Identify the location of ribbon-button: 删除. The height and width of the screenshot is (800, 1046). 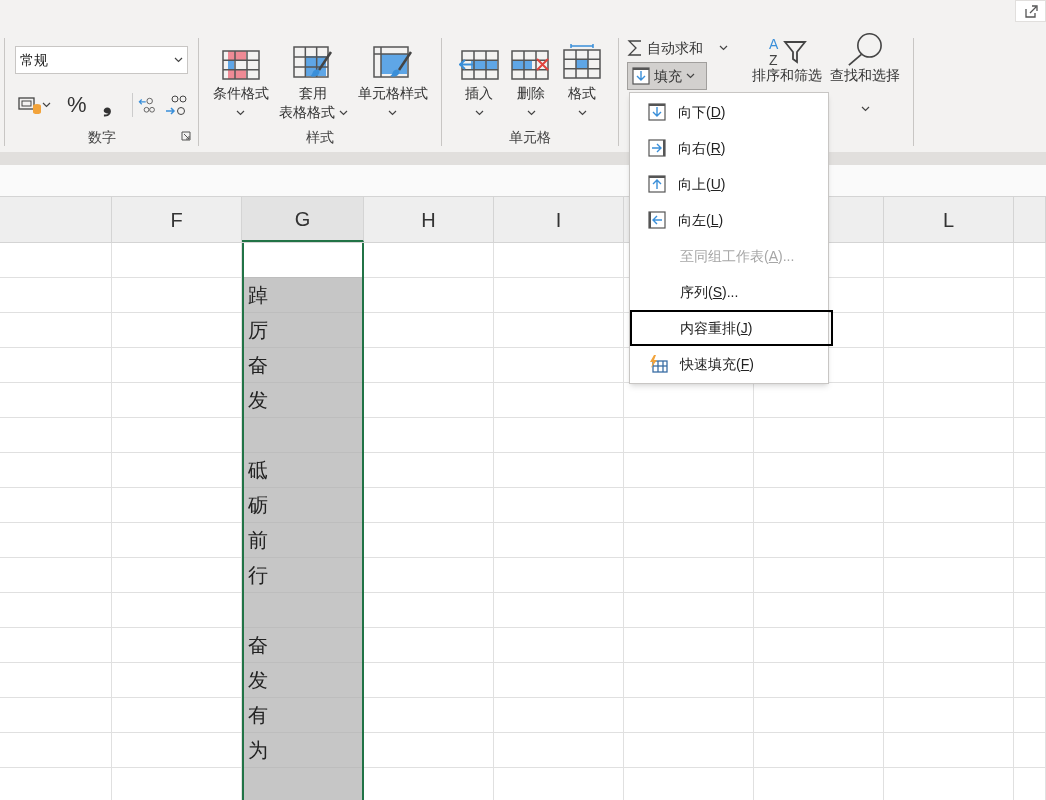
(531, 79).